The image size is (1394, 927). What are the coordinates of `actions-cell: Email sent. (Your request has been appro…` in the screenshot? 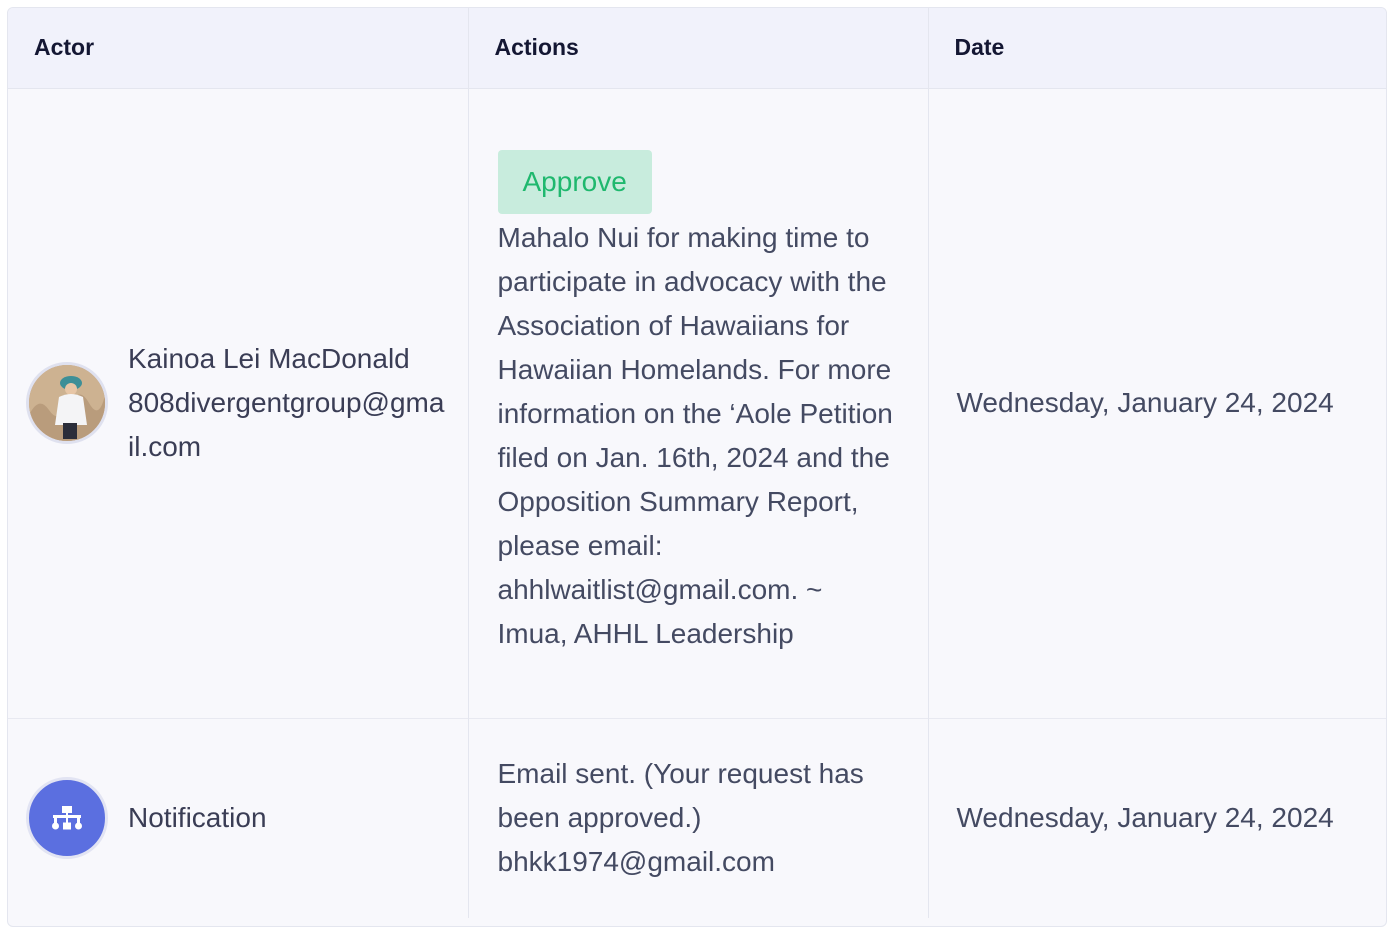 It's located at (698, 818).